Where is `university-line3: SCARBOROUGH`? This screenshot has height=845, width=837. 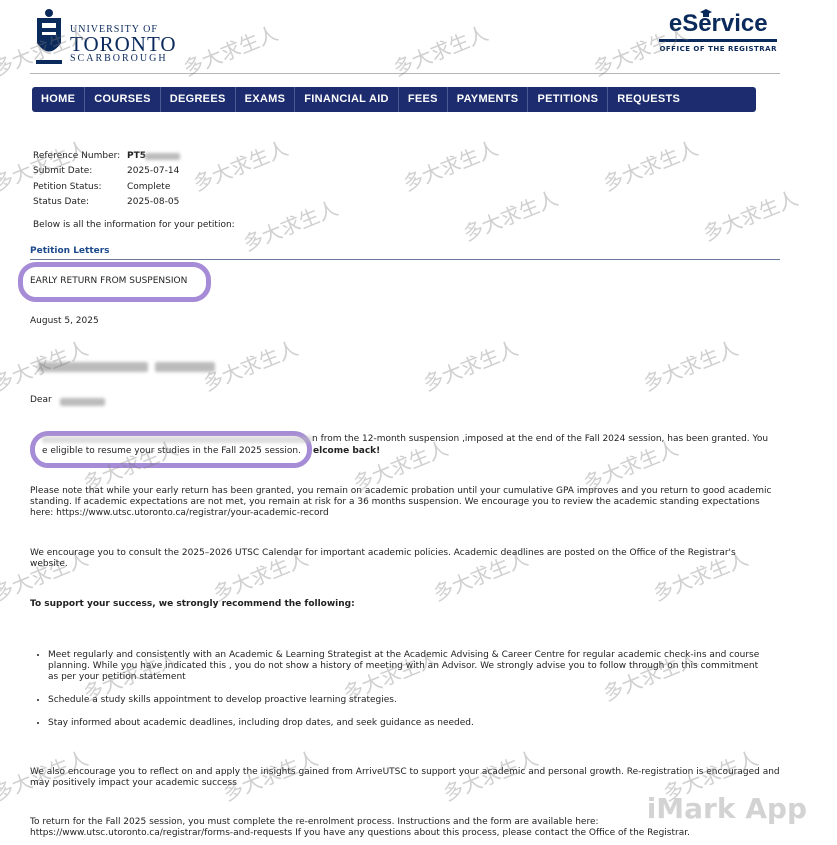 university-line3: SCARBOROUGH is located at coordinates (119, 58).